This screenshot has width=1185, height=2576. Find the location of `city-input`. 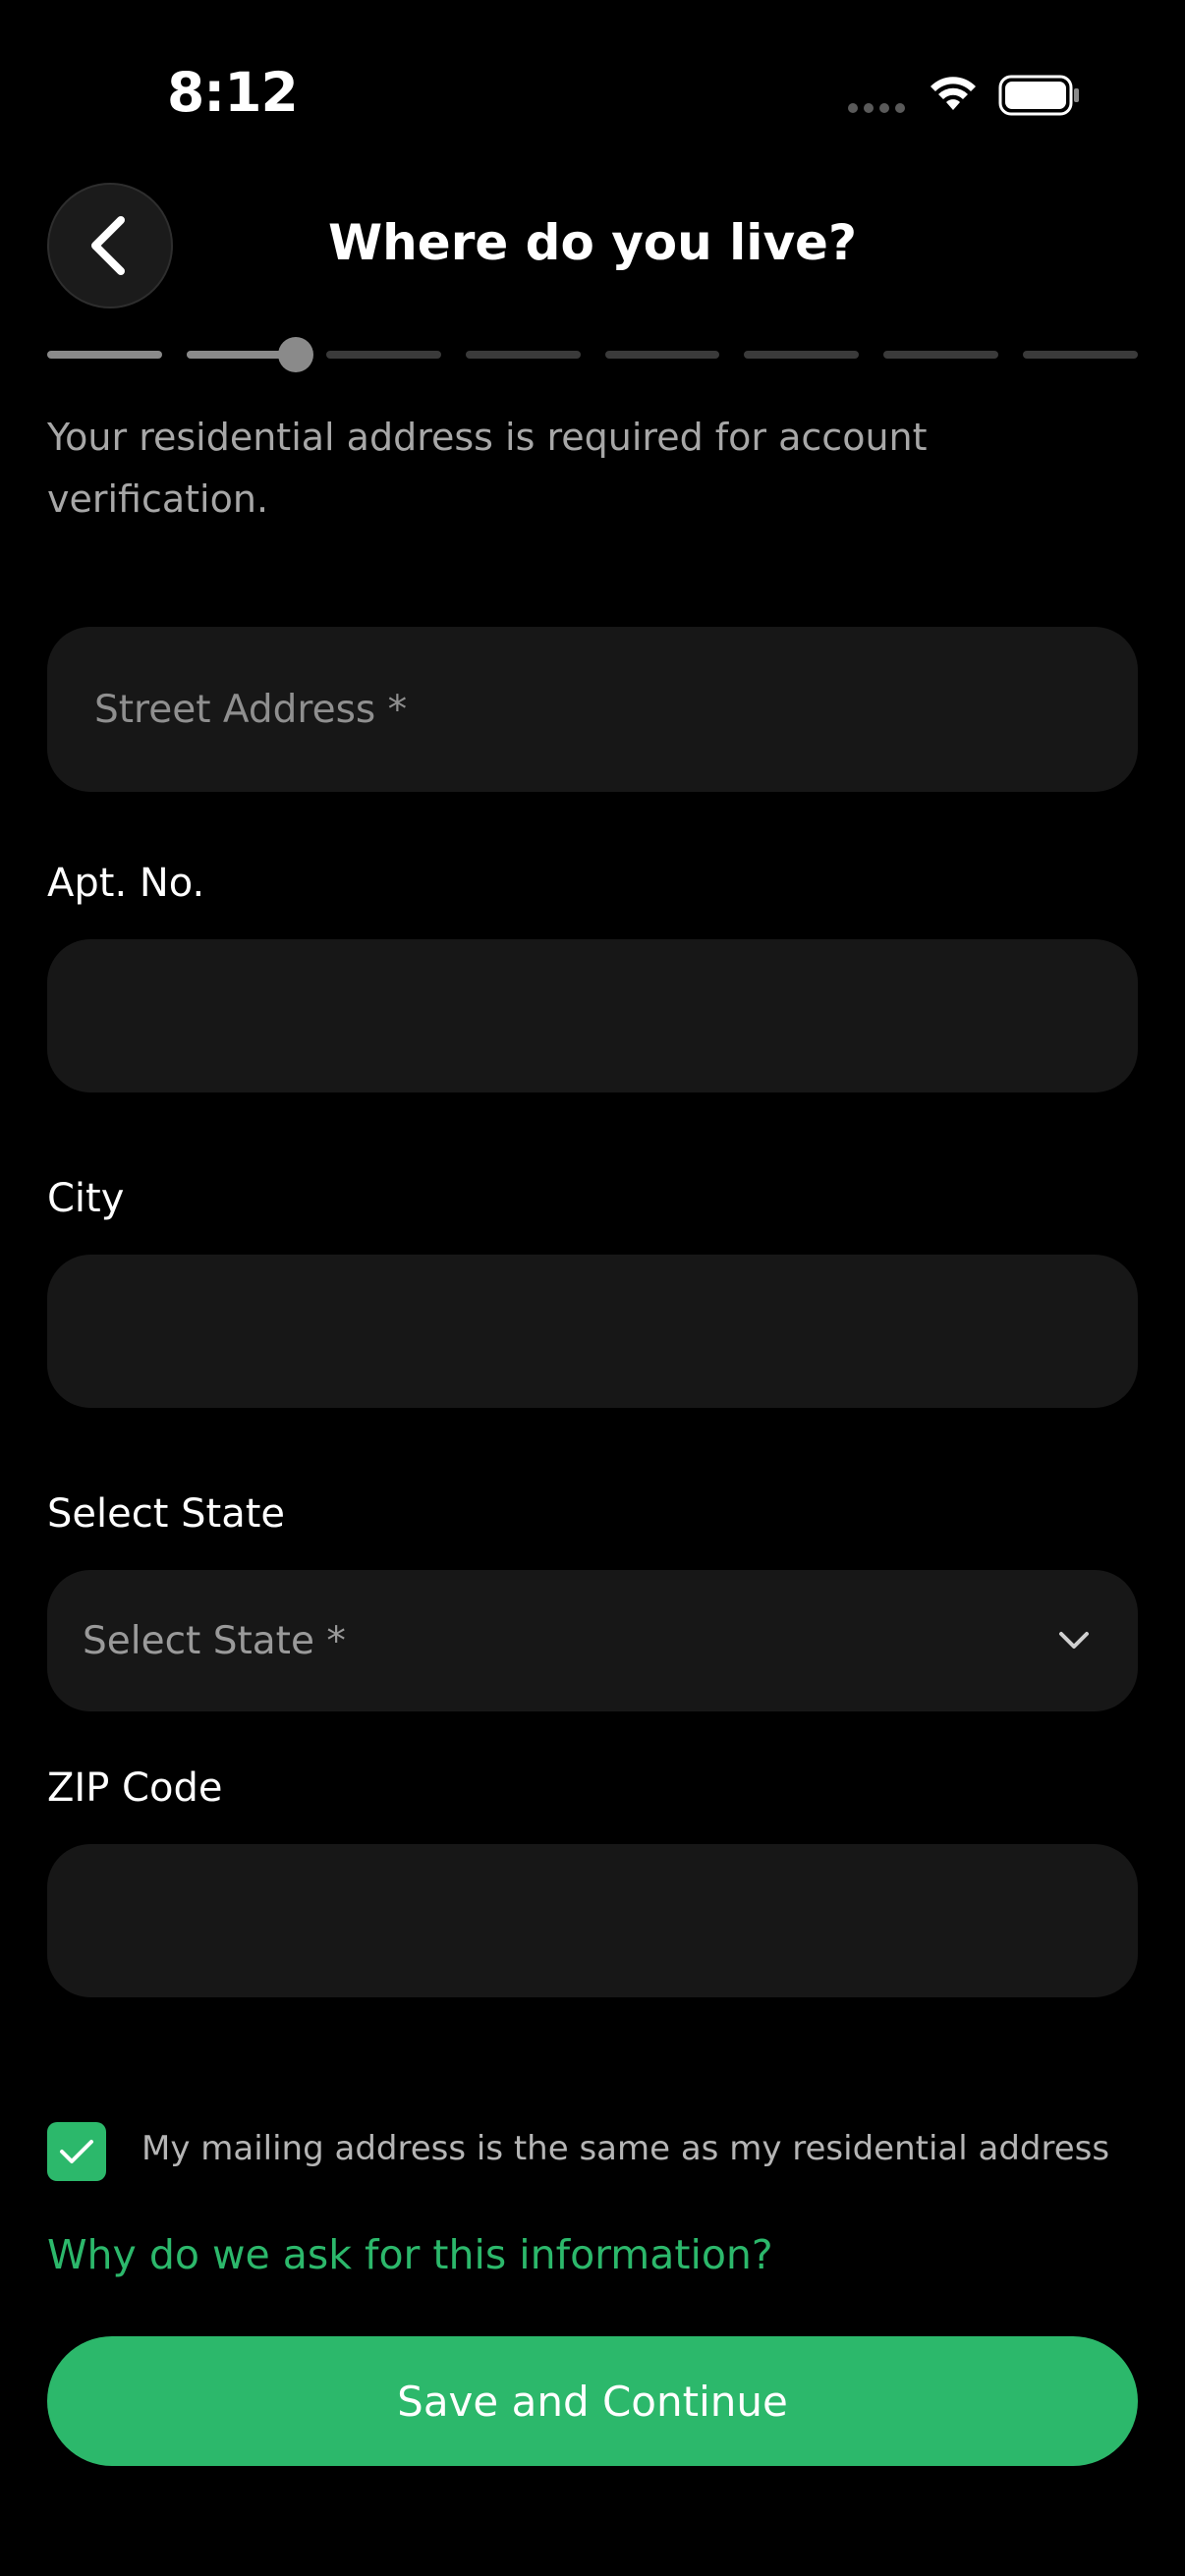

city-input is located at coordinates (592, 1331).